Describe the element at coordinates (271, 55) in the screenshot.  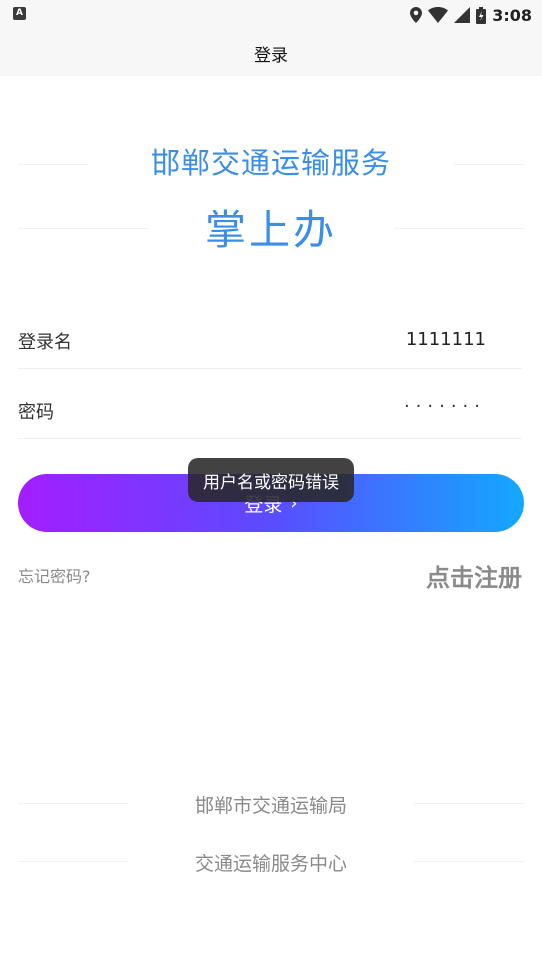
I see `page-title: 登录` at that location.